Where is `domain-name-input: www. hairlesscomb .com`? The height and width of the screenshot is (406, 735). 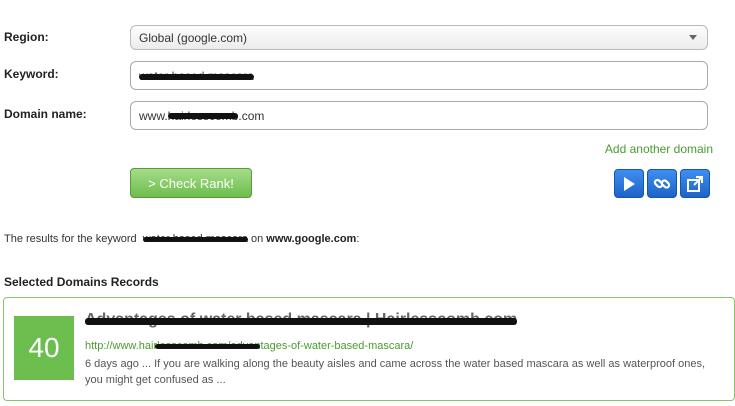 domain-name-input: www. hairlesscomb .com is located at coordinates (419, 115).